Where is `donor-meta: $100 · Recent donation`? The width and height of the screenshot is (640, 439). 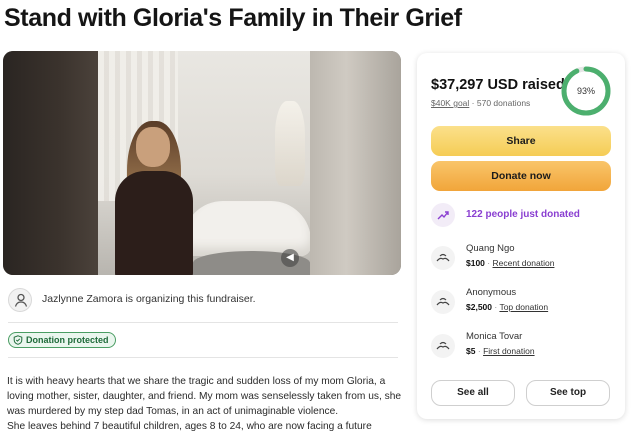
donor-meta: $100 · Recent donation is located at coordinates (510, 263).